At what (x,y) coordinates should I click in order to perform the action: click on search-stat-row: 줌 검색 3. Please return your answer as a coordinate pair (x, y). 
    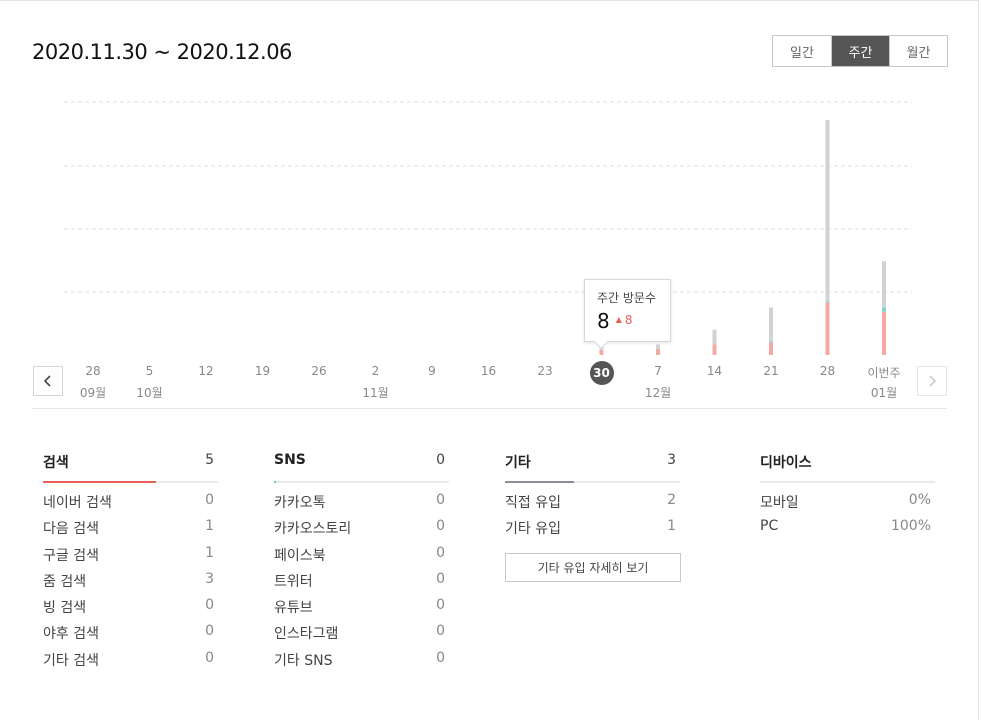
    Looking at the image, I should click on (130, 576).